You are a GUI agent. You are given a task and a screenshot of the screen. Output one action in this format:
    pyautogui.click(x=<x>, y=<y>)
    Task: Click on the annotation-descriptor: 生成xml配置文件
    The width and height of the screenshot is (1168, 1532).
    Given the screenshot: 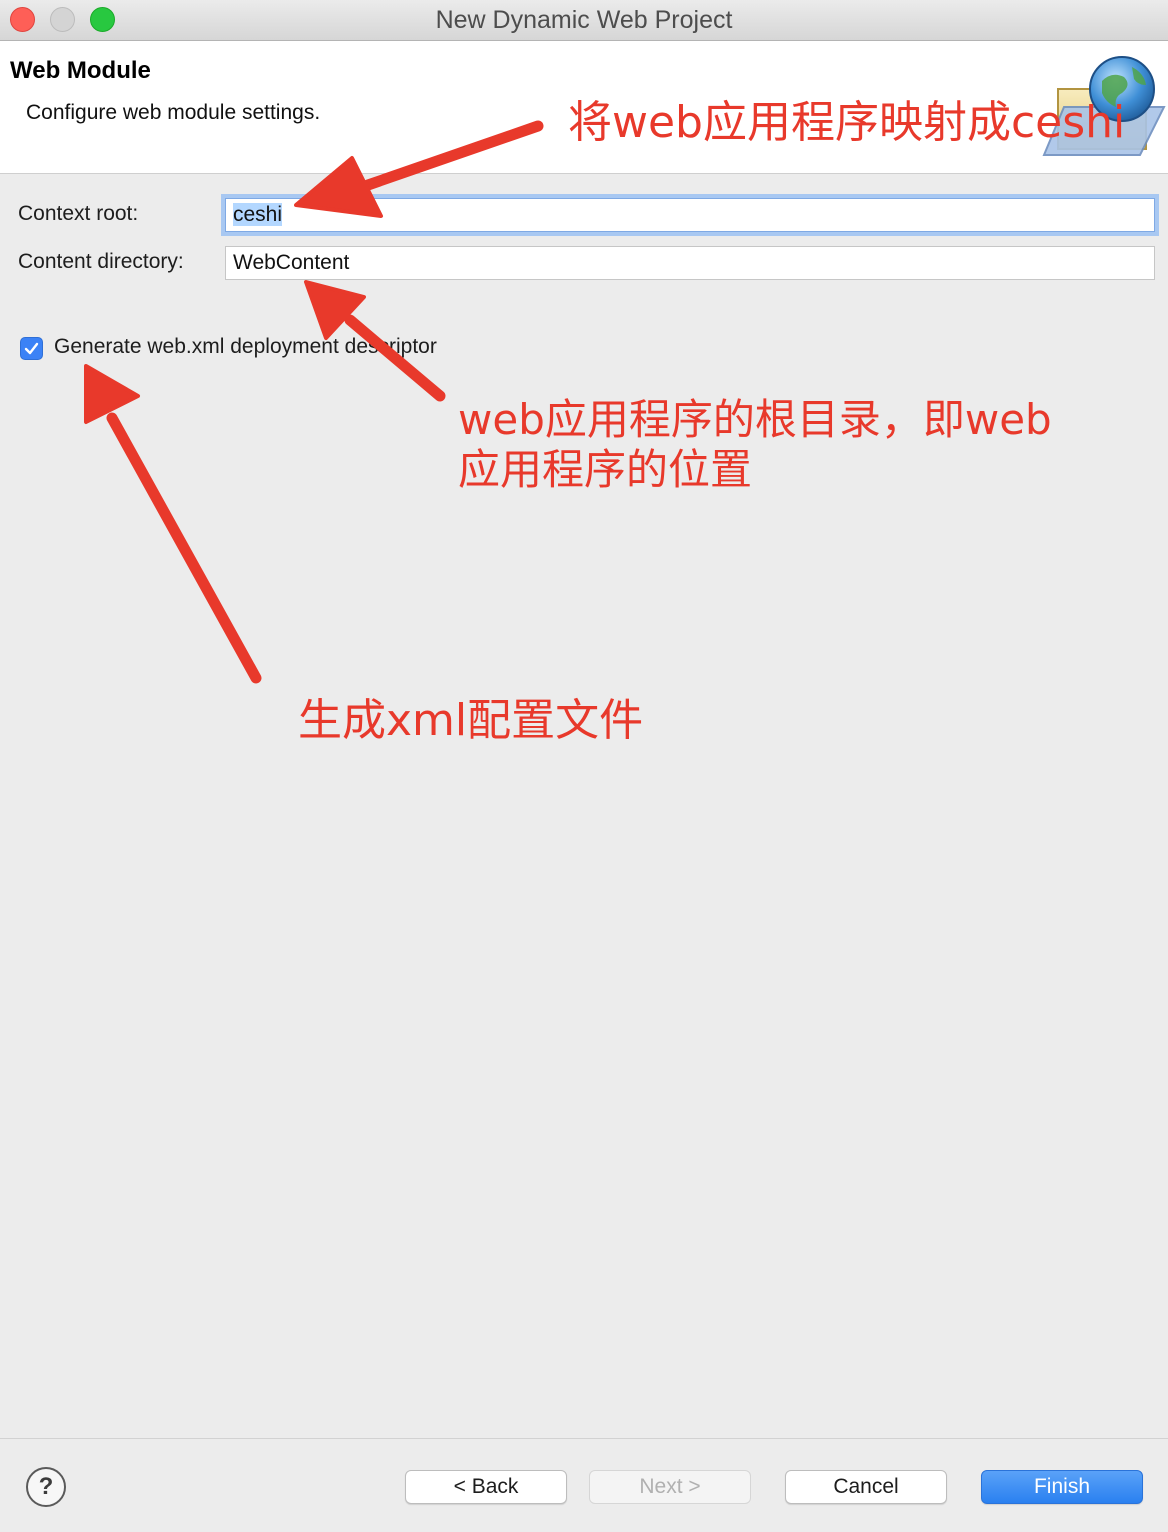 What is the action you would take?
    pyautogui.click(x=471, y=720)
    